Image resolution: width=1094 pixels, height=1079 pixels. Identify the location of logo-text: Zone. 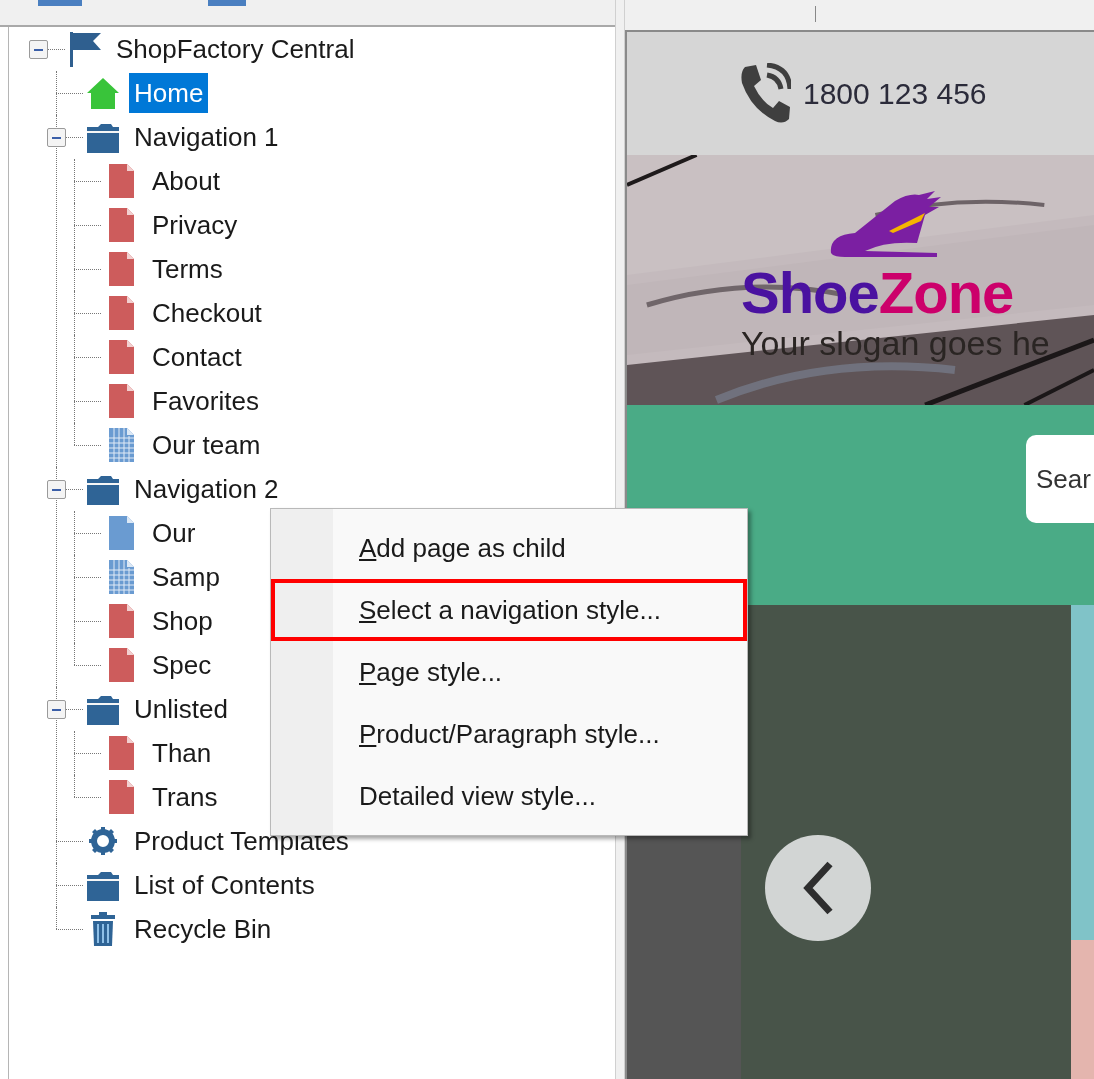
(946, 293).